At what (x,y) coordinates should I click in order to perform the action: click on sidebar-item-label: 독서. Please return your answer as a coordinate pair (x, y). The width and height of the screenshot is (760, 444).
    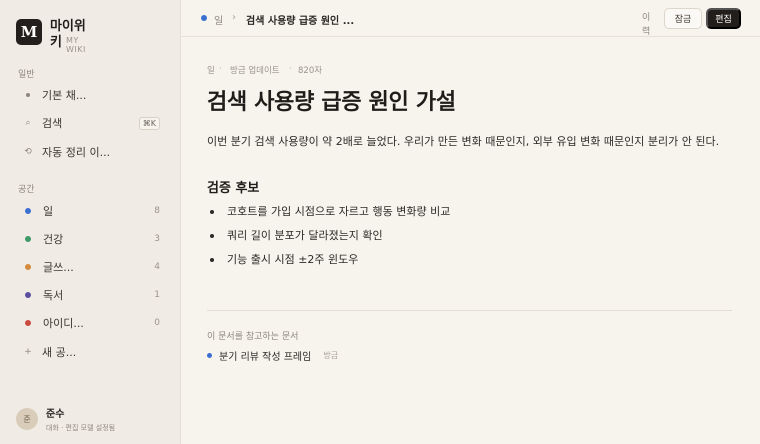
    Looking at the image, I should click on (53, 295).